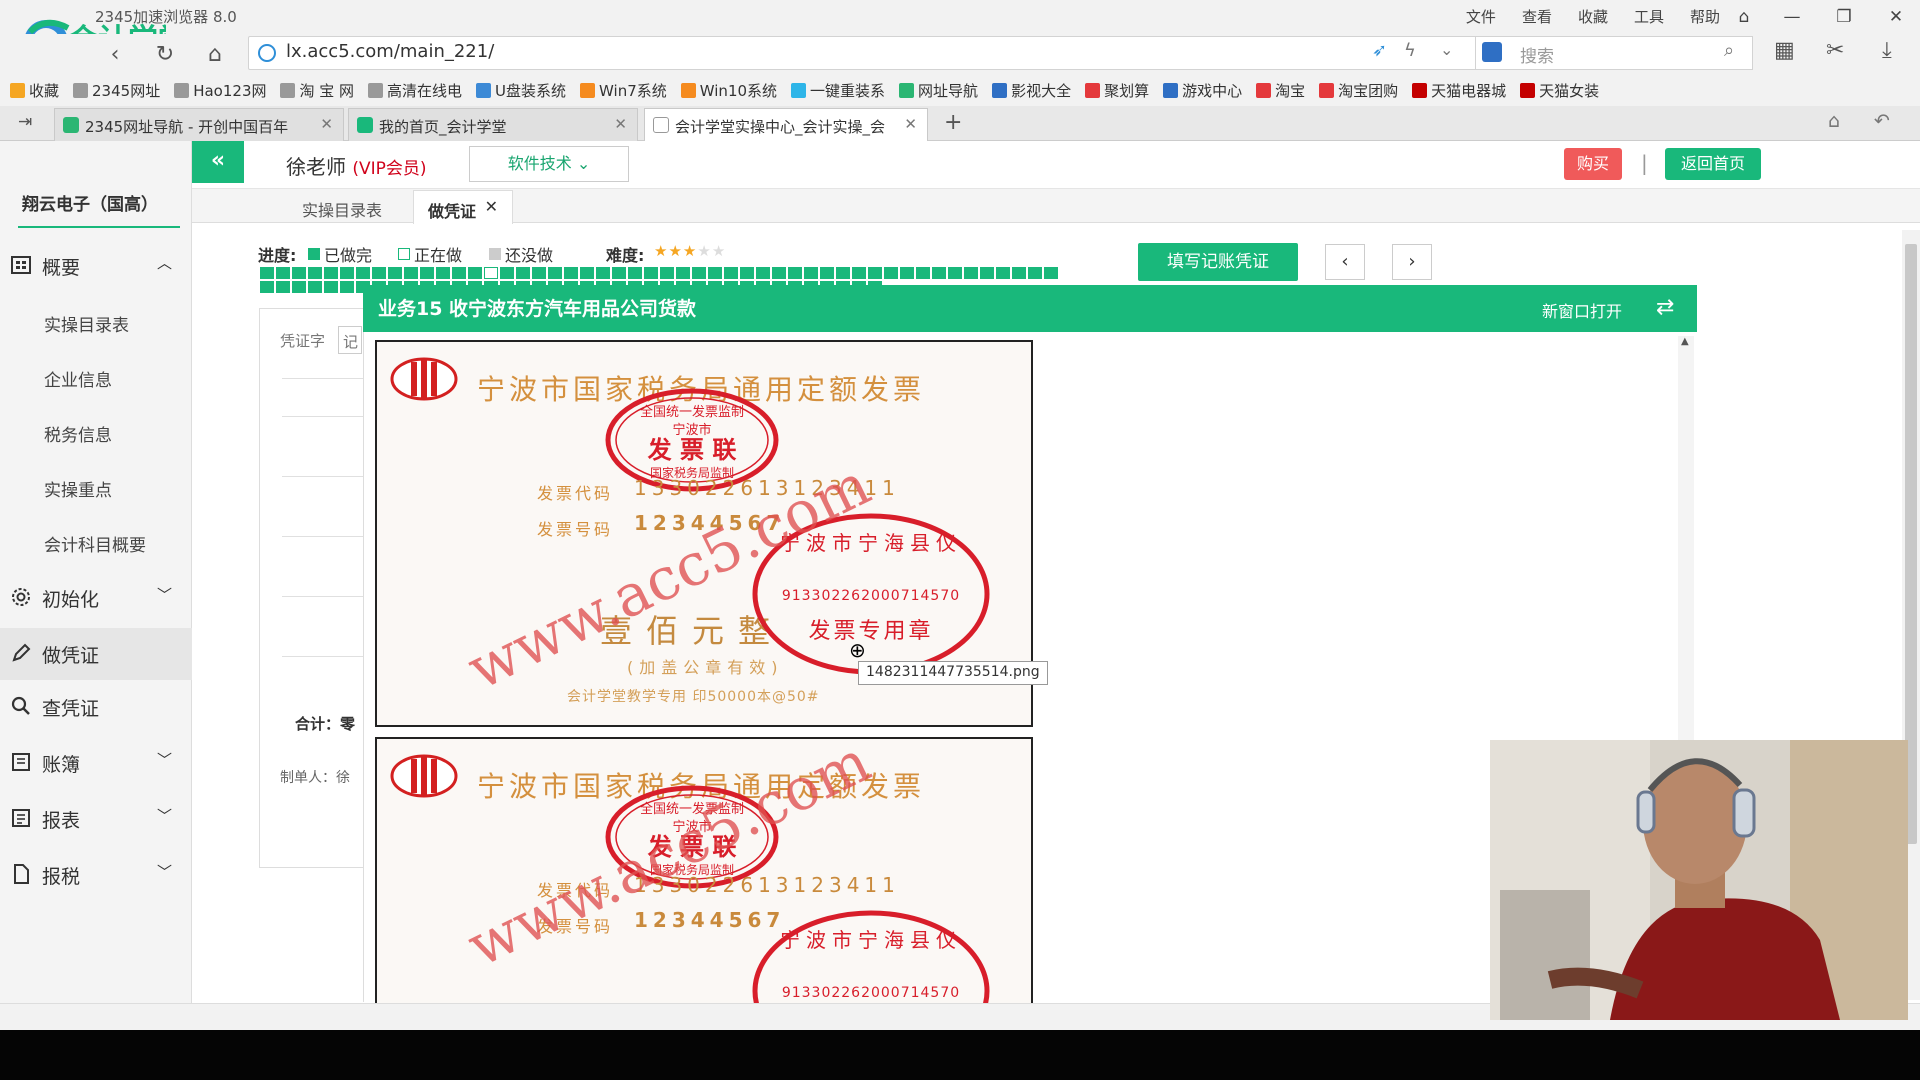 This screenshot has width=1920, height=1080. What do you see at coordinates (1665, 308) in the screenshot?
I see `swap-icon: ⇄` at bounding box center [1665, 308].